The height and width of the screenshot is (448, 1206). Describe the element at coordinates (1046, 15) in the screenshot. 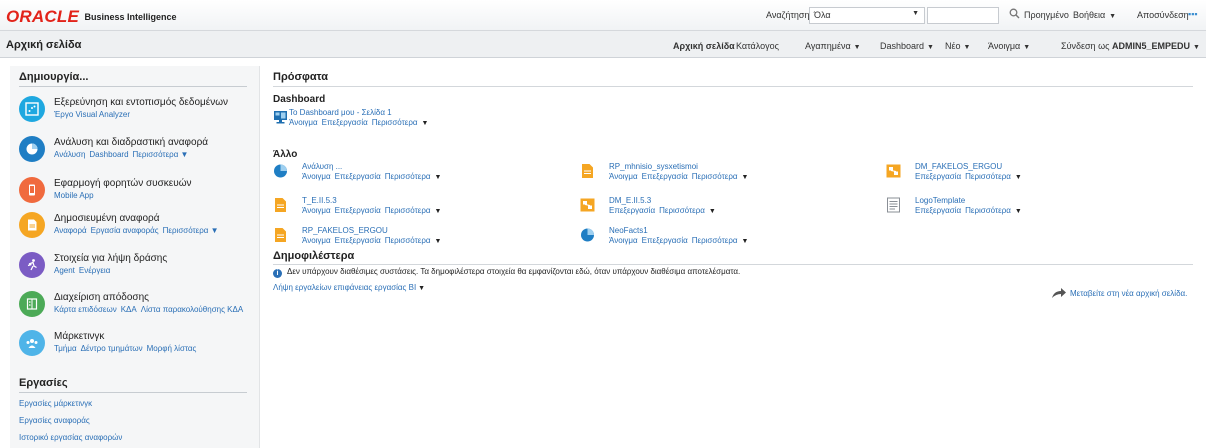

I see `advanced-search-link: Προηγμένο` at that location.